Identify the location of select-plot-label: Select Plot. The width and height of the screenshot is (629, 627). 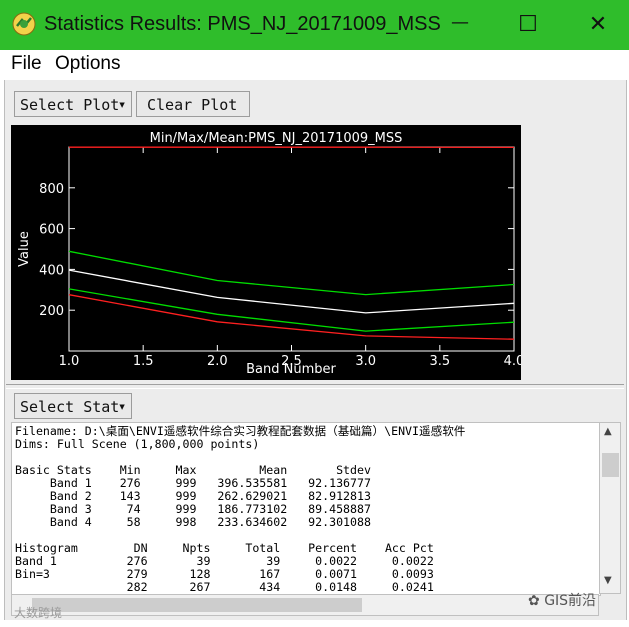
(70, 105).